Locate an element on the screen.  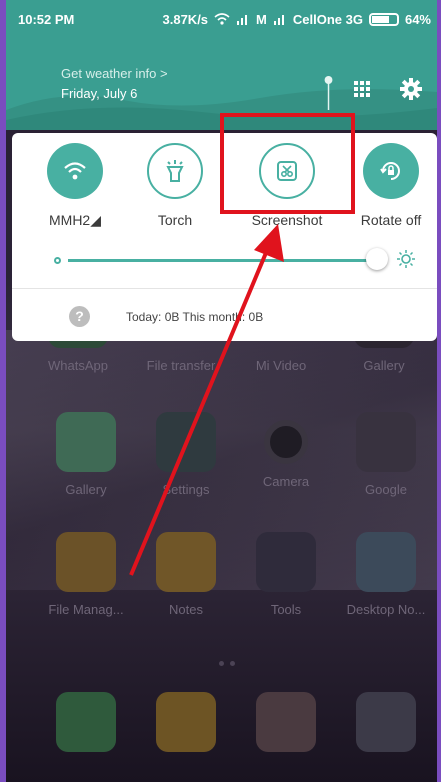
app-settings: Settings is located at coordinates (186, 454).